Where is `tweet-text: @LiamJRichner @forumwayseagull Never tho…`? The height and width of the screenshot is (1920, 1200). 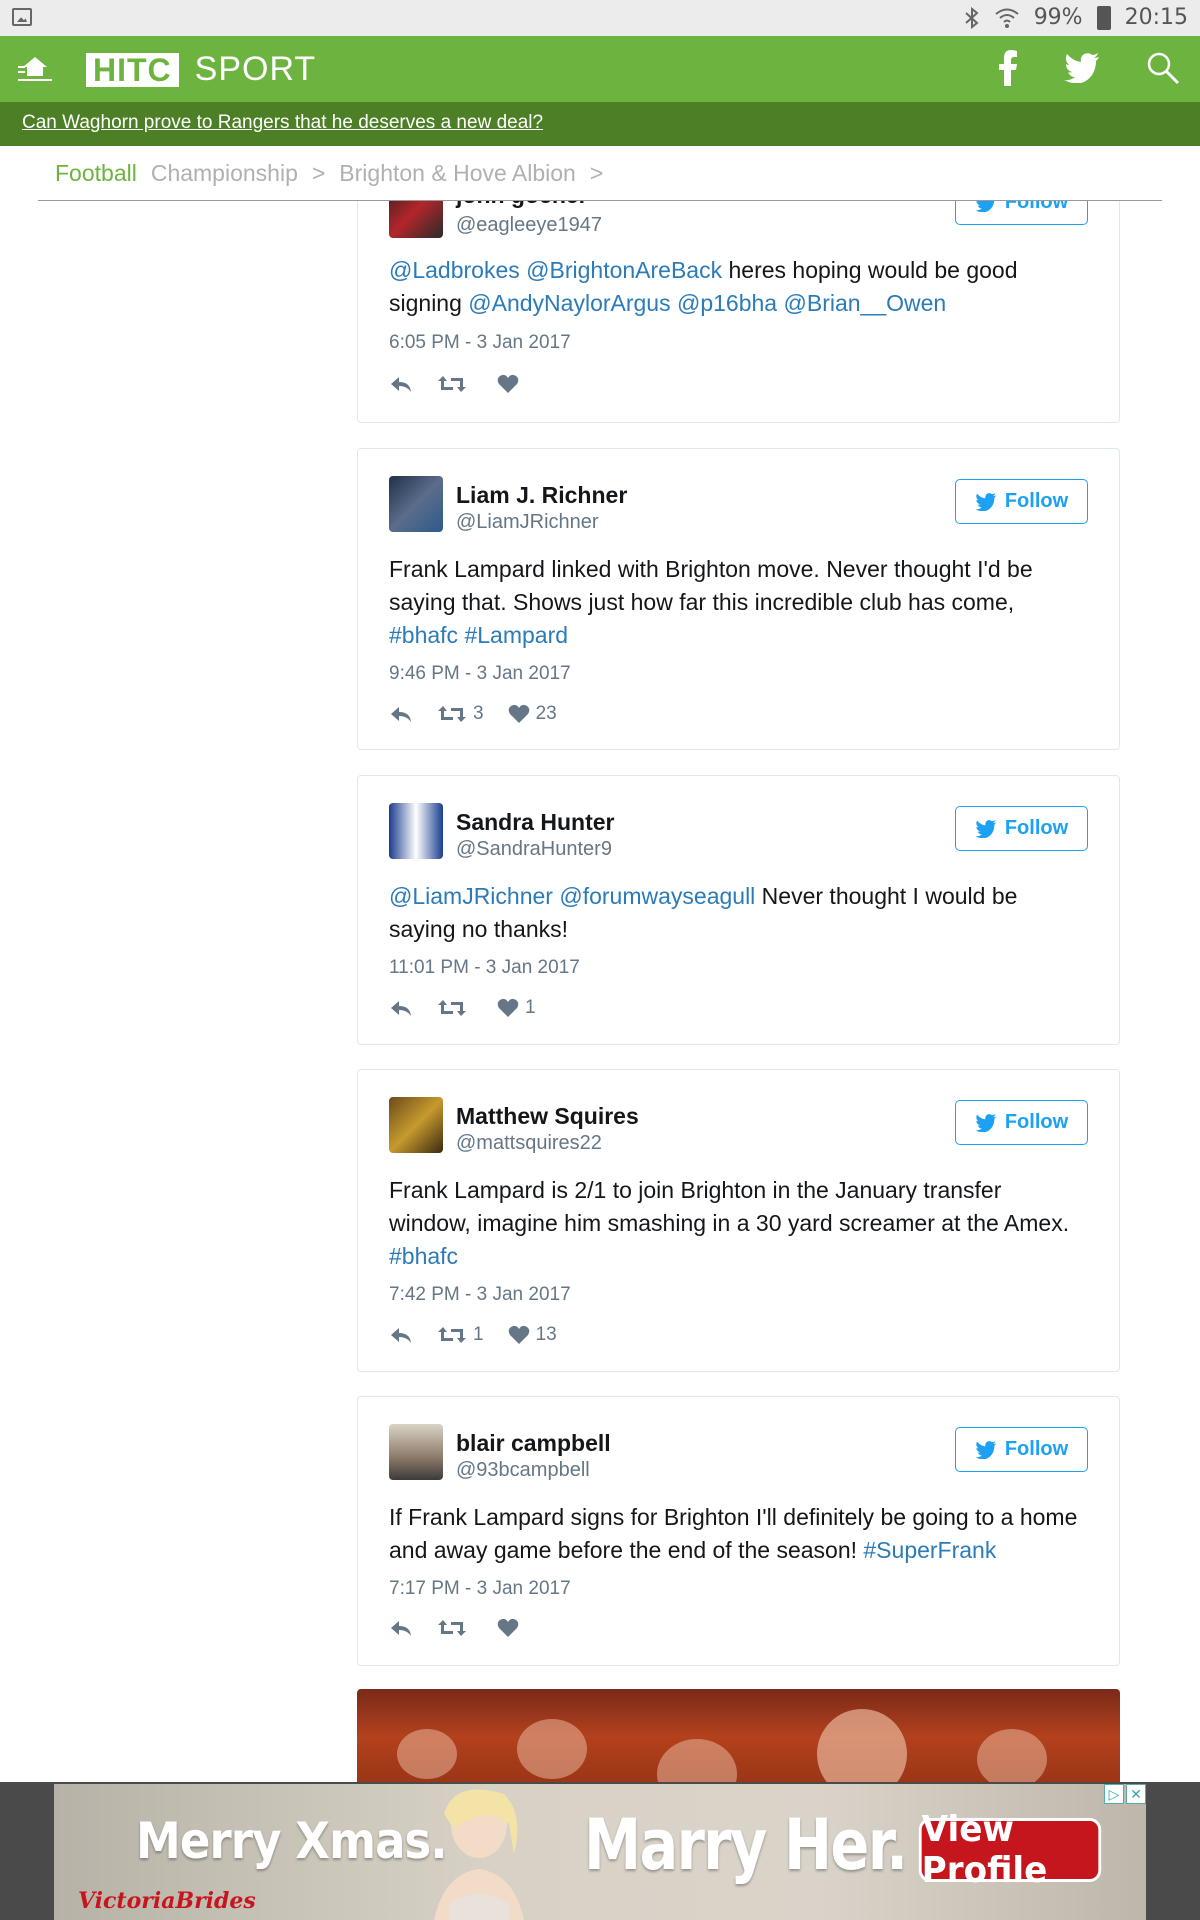 tweet-text: @LiamJRichner @forumwayseagull Never tho… is located at coordinates (738, 913).